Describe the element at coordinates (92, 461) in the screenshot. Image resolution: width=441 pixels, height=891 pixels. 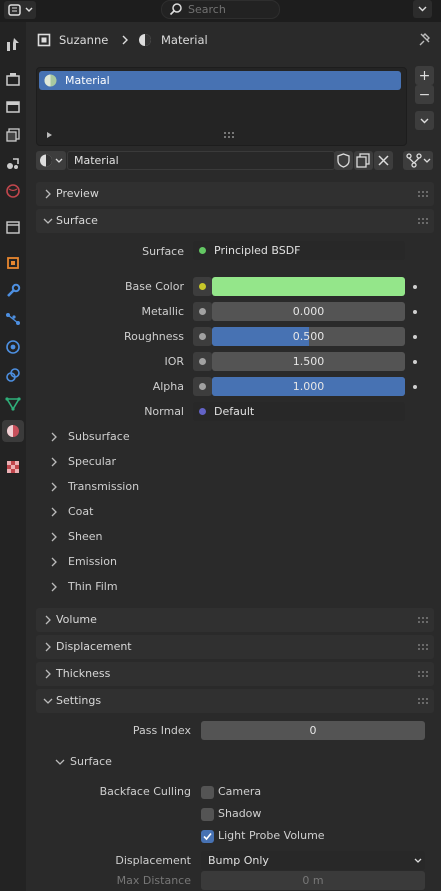
I see `subpanel-label: Specular` at that location.